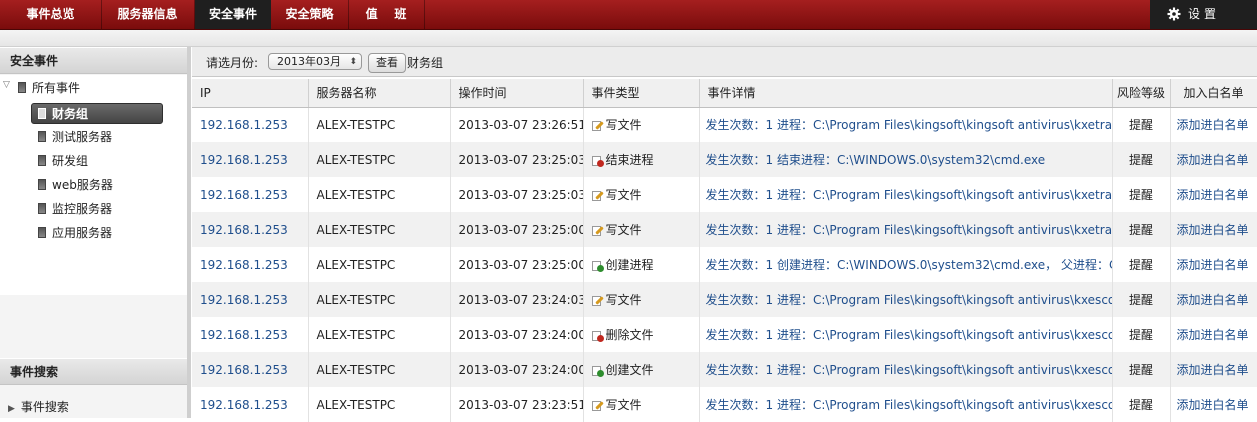  Describe the element at coordinates (724, 62) in the screenshot. I see `filter-toolbar: 请选月份: 2013年03月 ⬍ 查看 财务组` at that location.